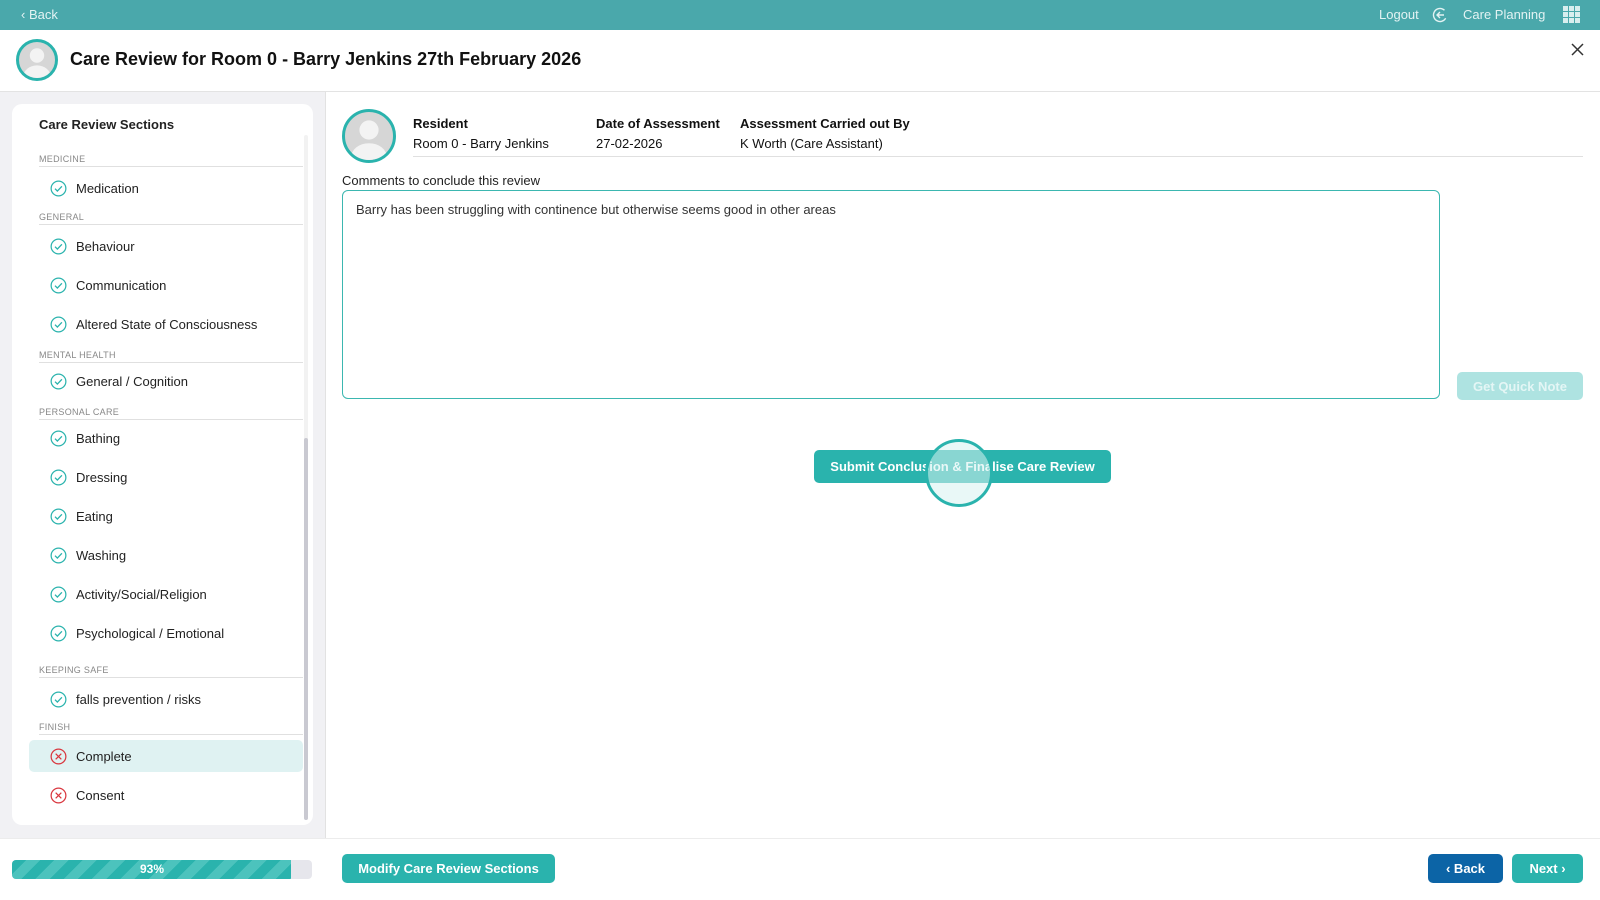  Describe the element at coordinates (166, 438) in the screenshot. I see `sidebar-item: Bathing` at that location.